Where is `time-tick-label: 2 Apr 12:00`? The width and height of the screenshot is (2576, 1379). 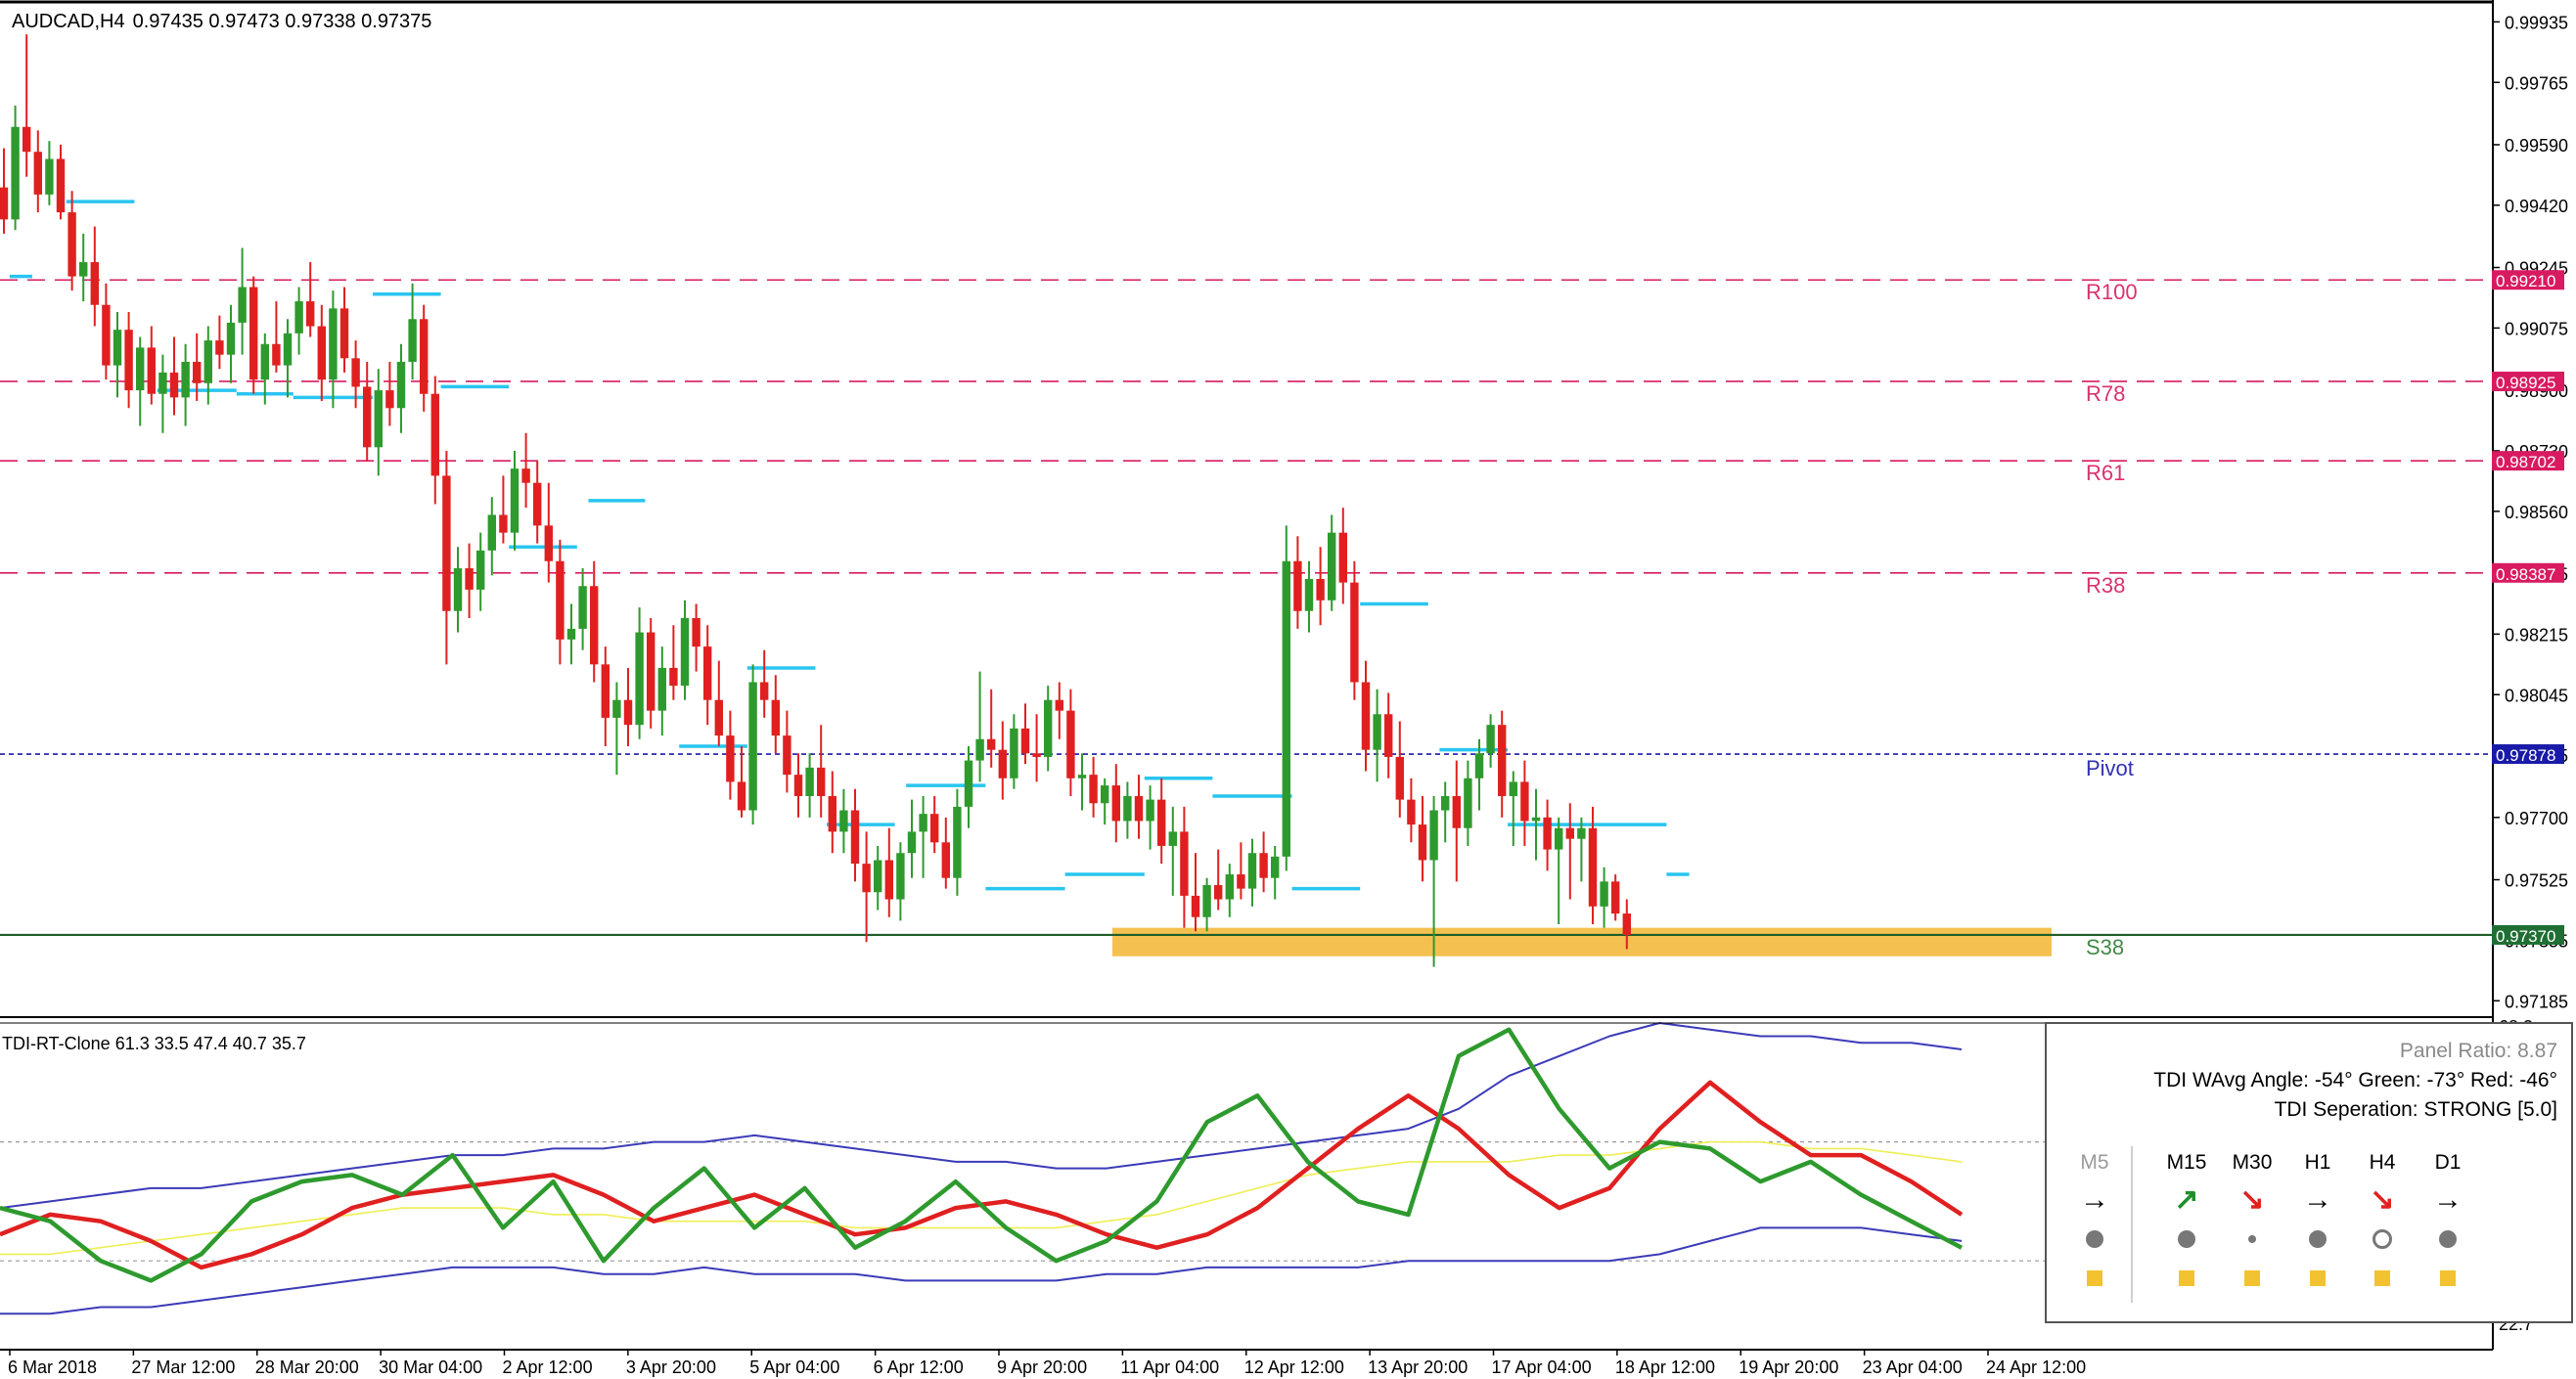
time-tick-label: 2 Apr 12:00 is located at coordinates (548, 1367).